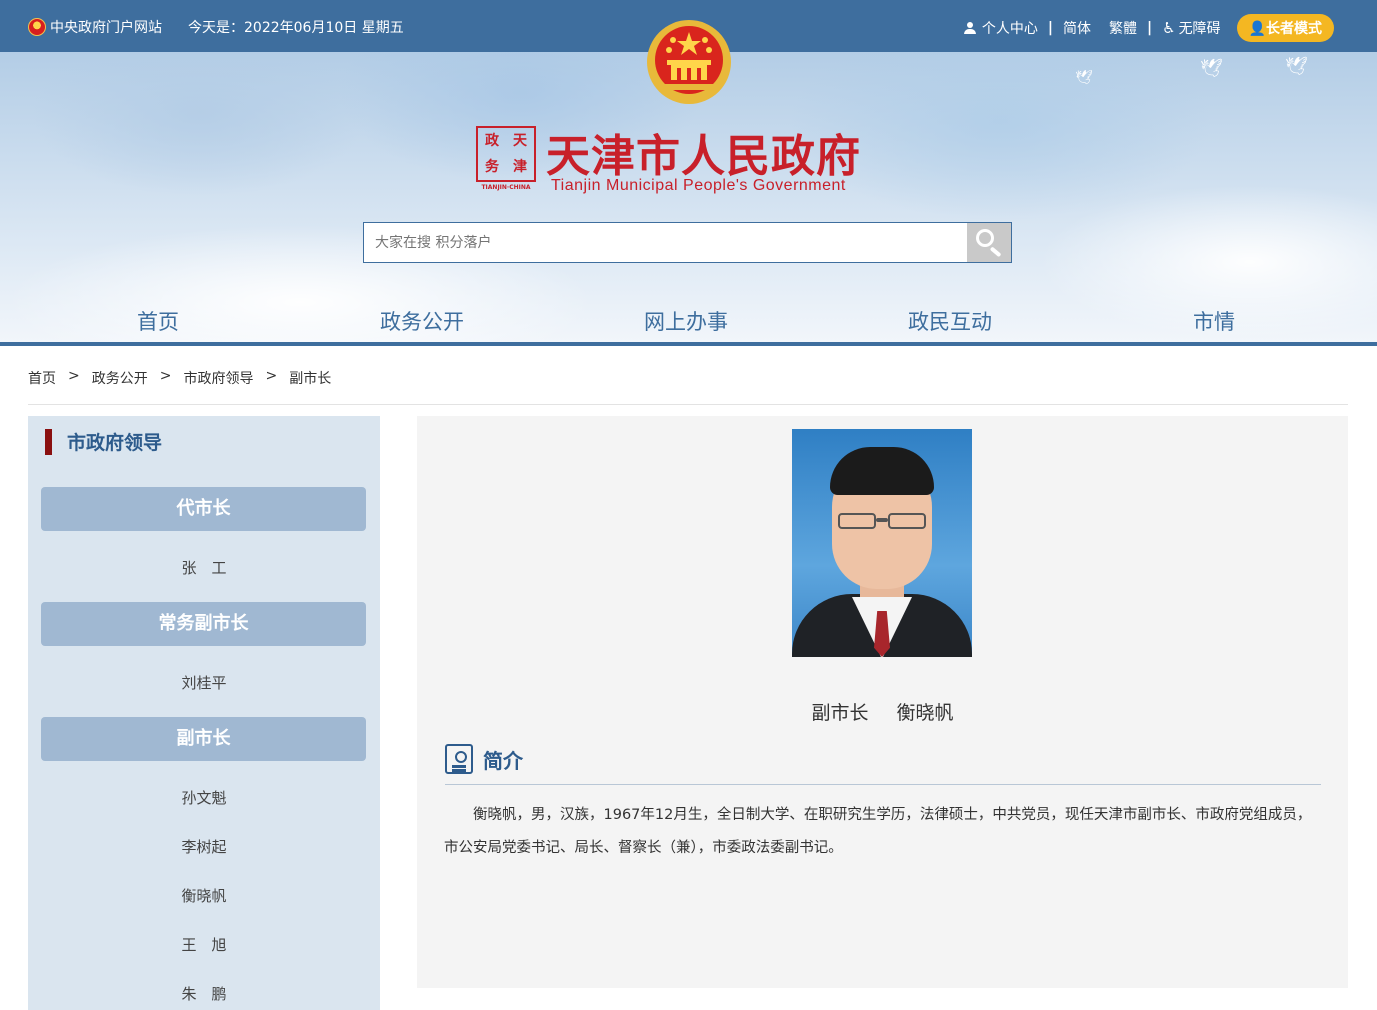  Describe the element at coordinates (1214, 321) in the screenshot. I see `nav-item-city-info: 市情` at that location.